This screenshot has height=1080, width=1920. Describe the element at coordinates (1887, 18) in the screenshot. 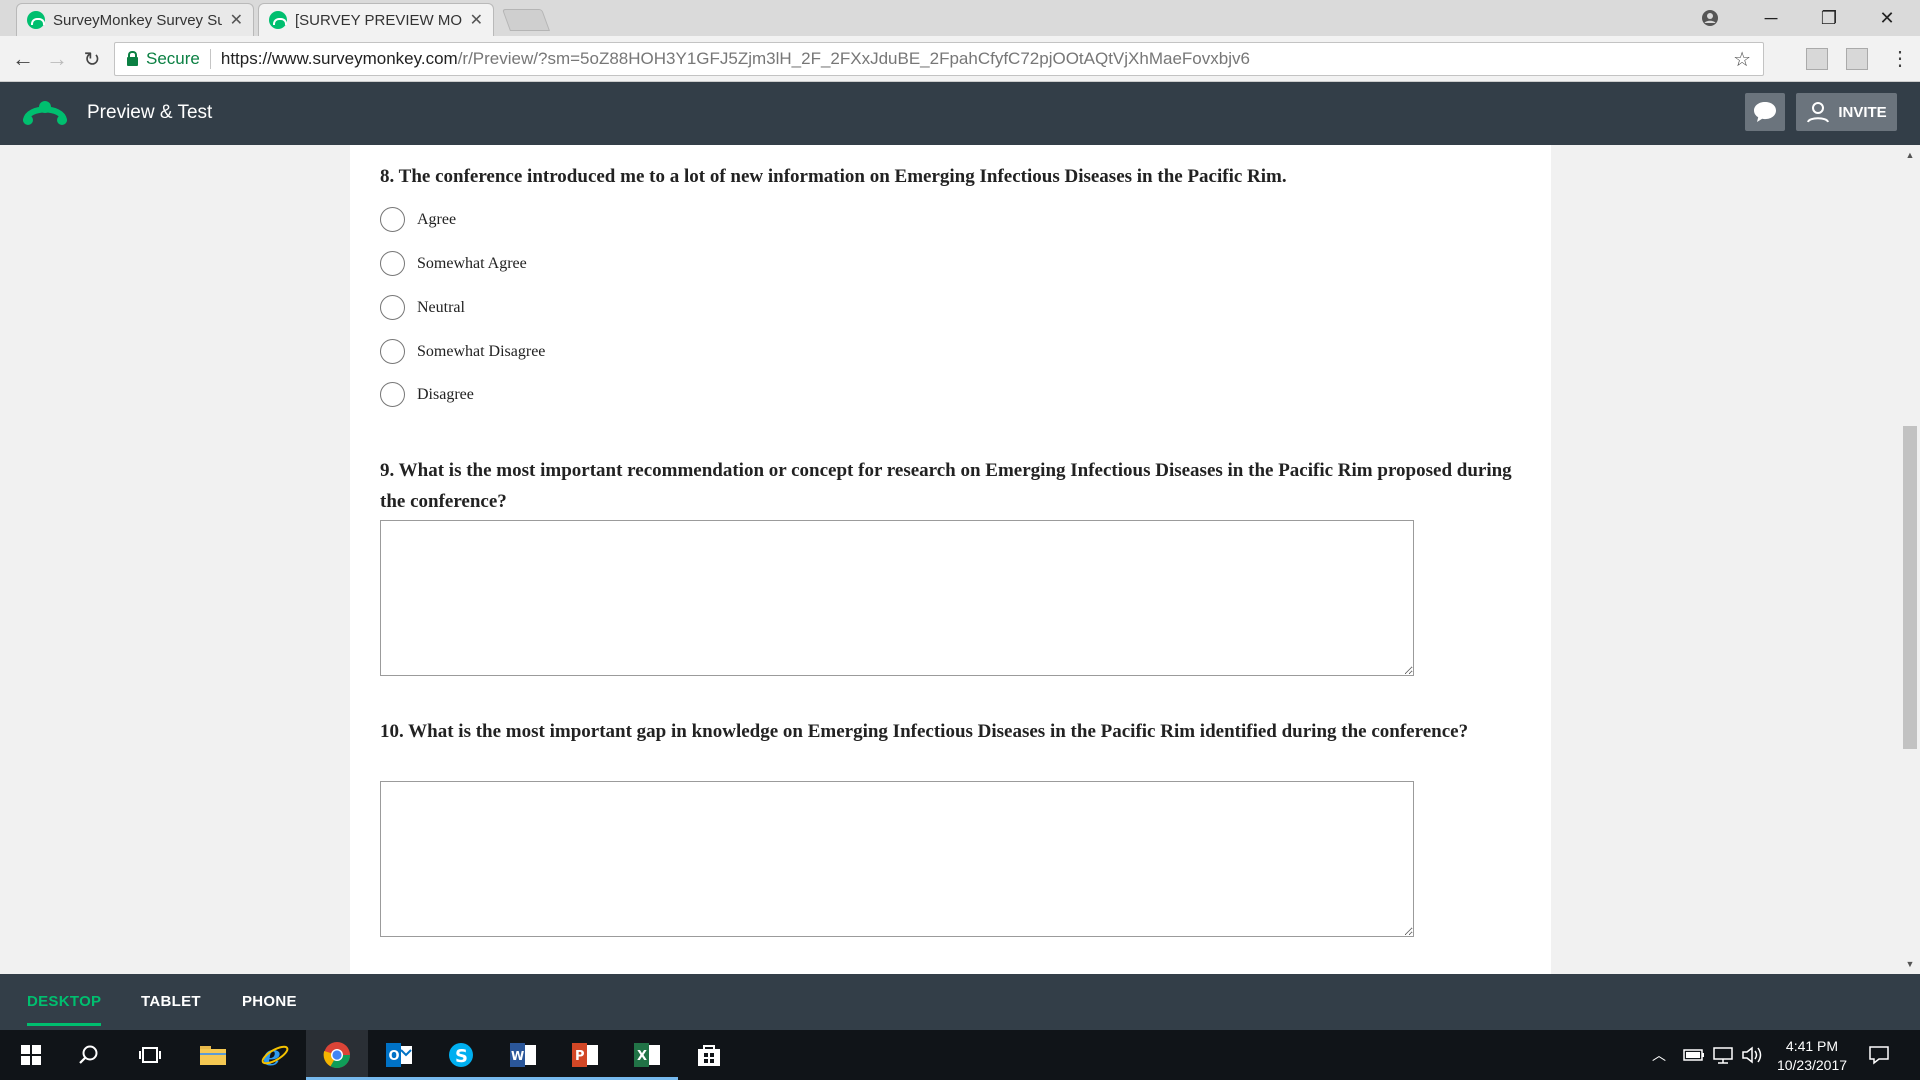

I see `close-window-icon: ✕` at that location.